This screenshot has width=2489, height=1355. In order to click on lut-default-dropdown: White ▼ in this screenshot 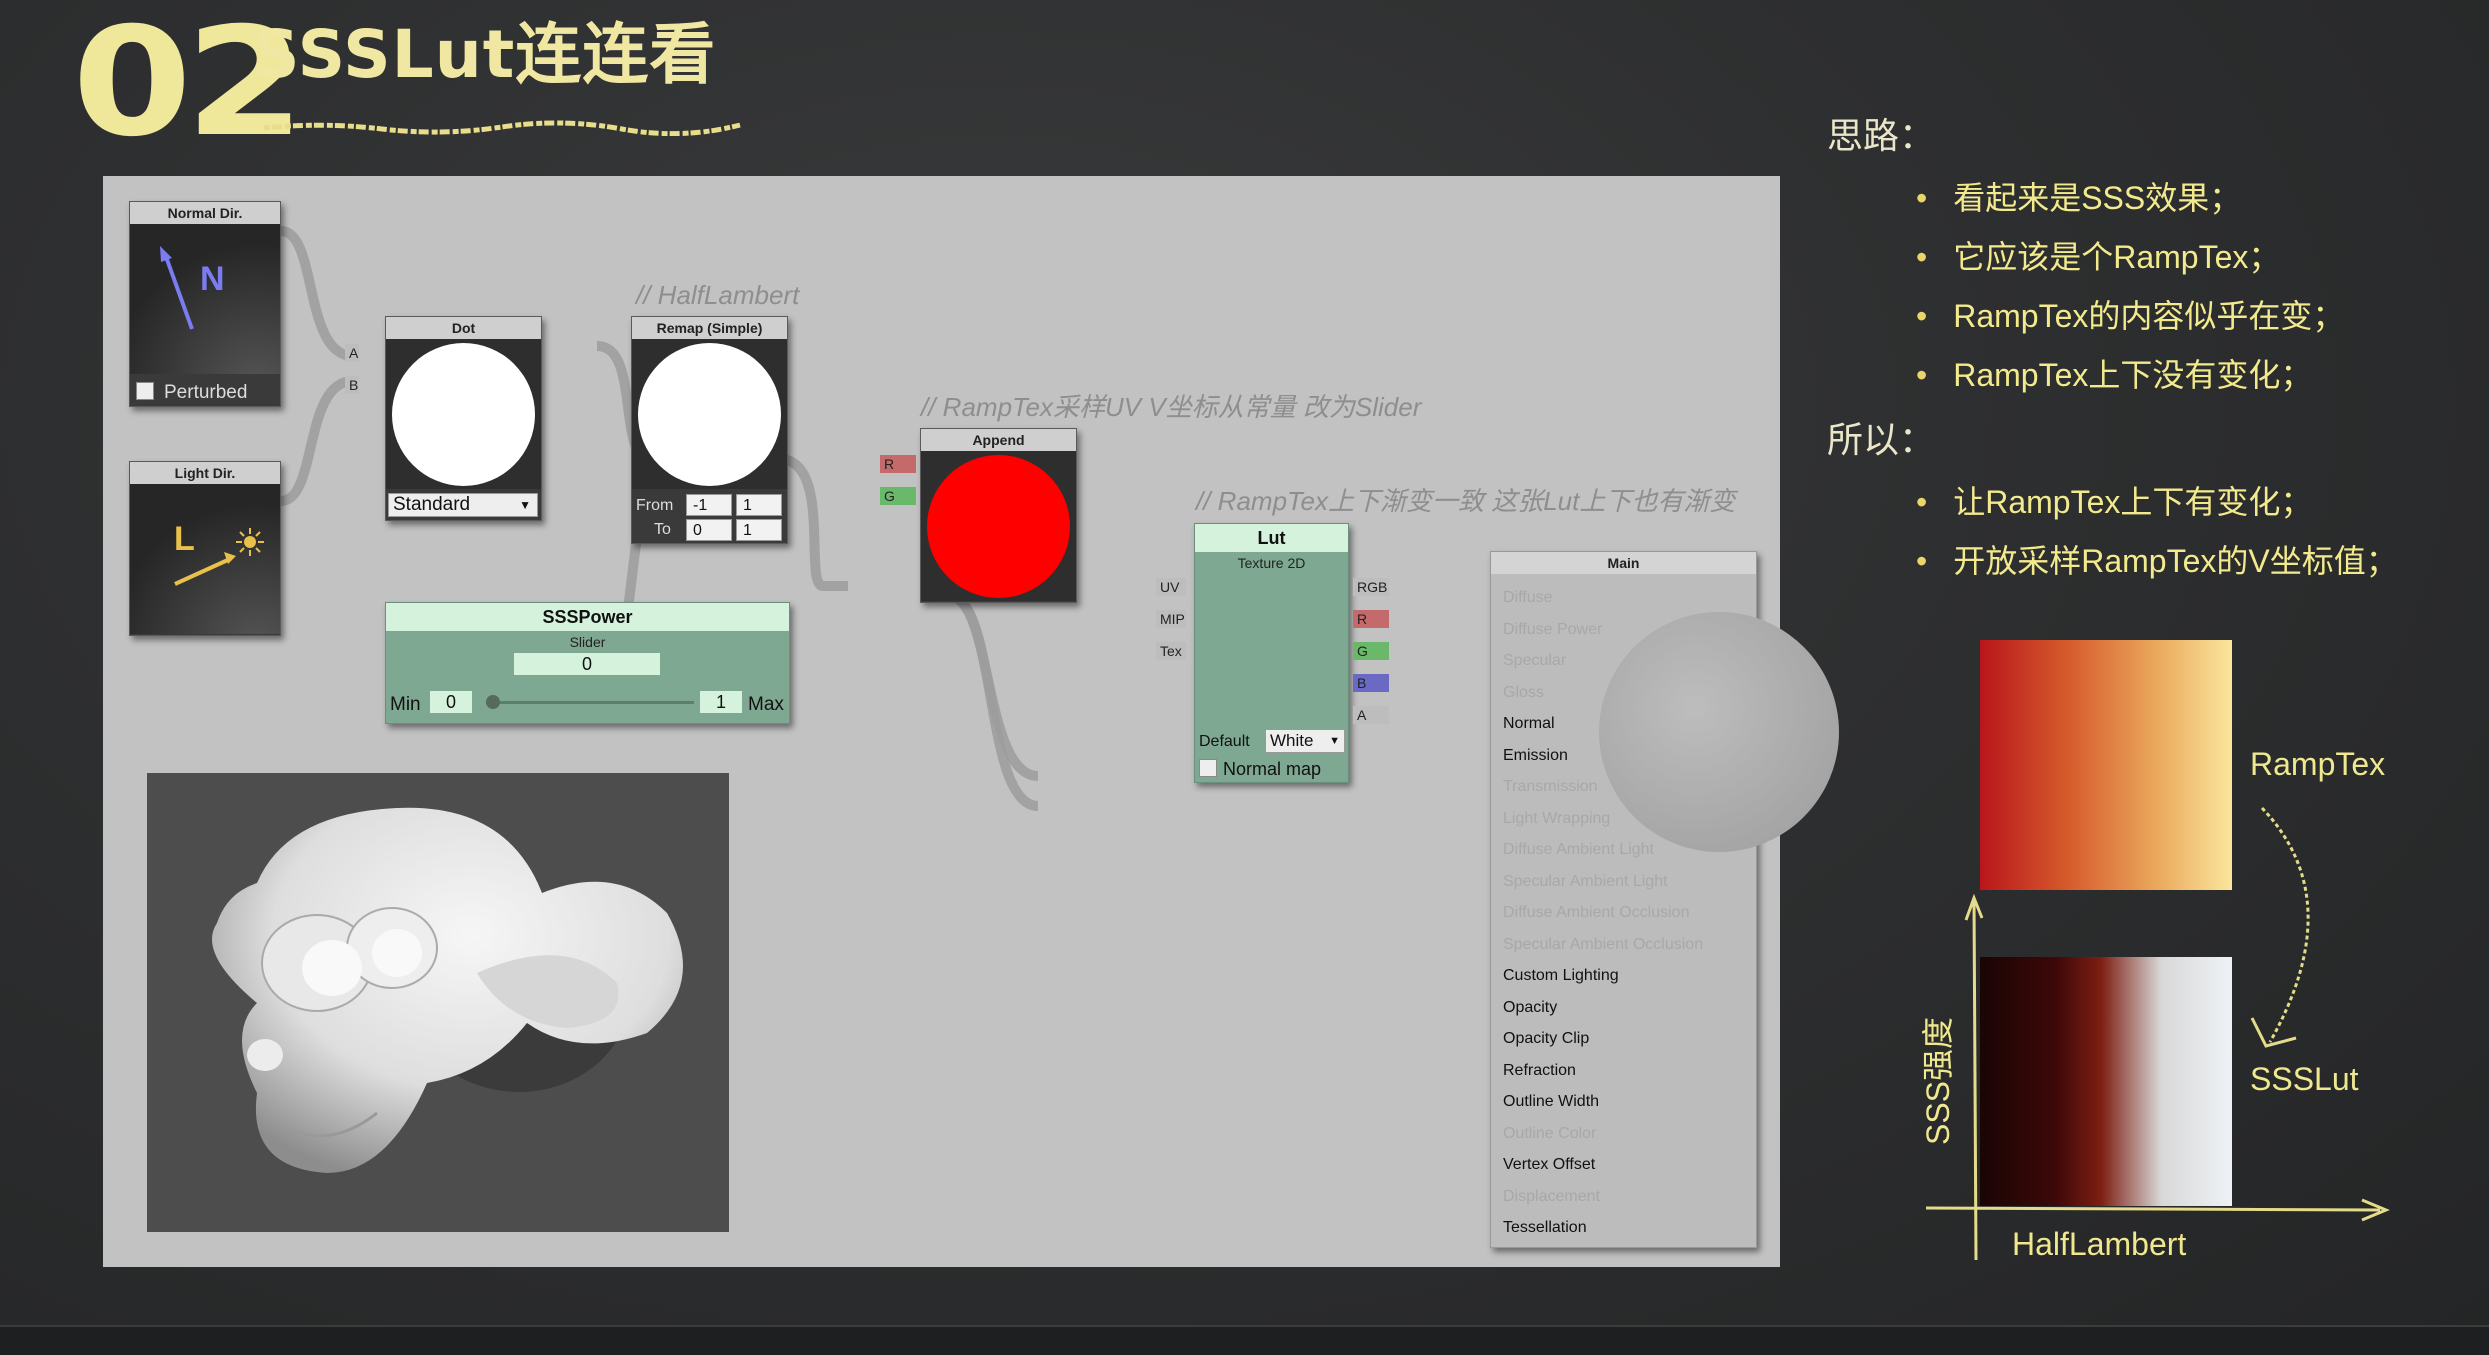, I will do `click(1305, 741)`.